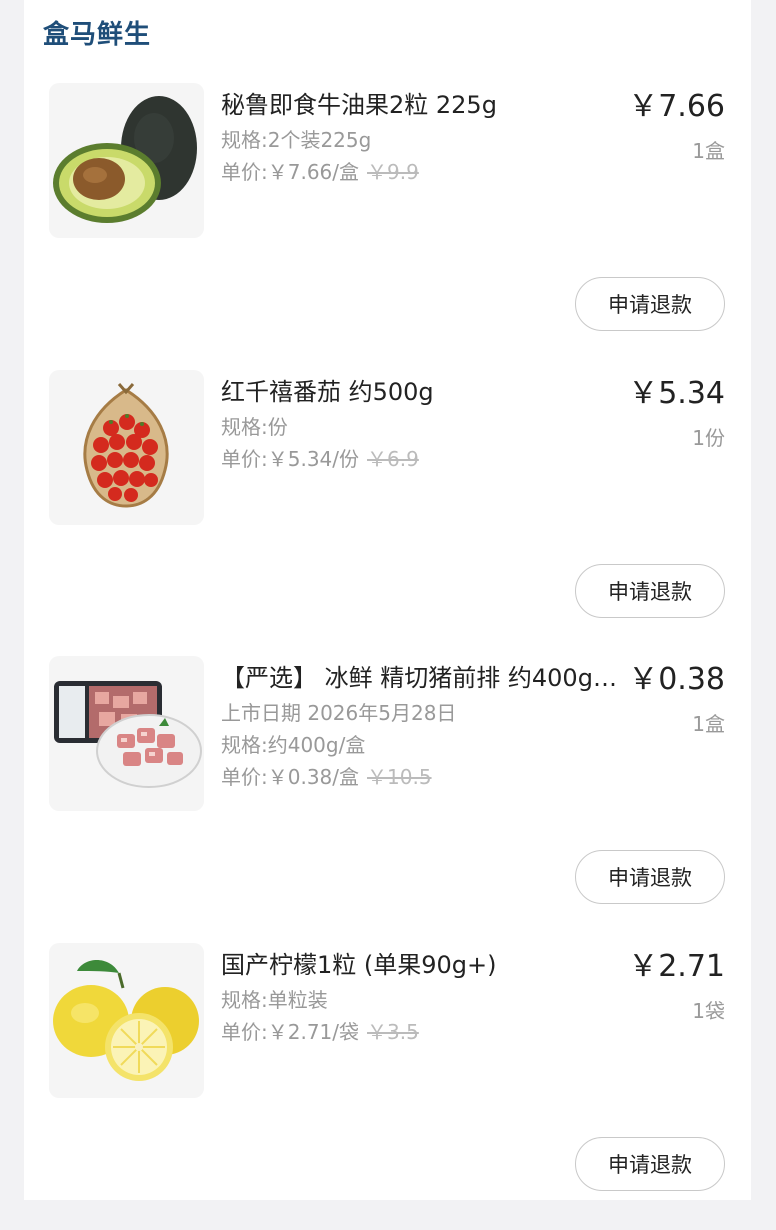 The image size is (776, 1230). I want to click on product-spec: 规格:约400g/盒, so click(293, 745).